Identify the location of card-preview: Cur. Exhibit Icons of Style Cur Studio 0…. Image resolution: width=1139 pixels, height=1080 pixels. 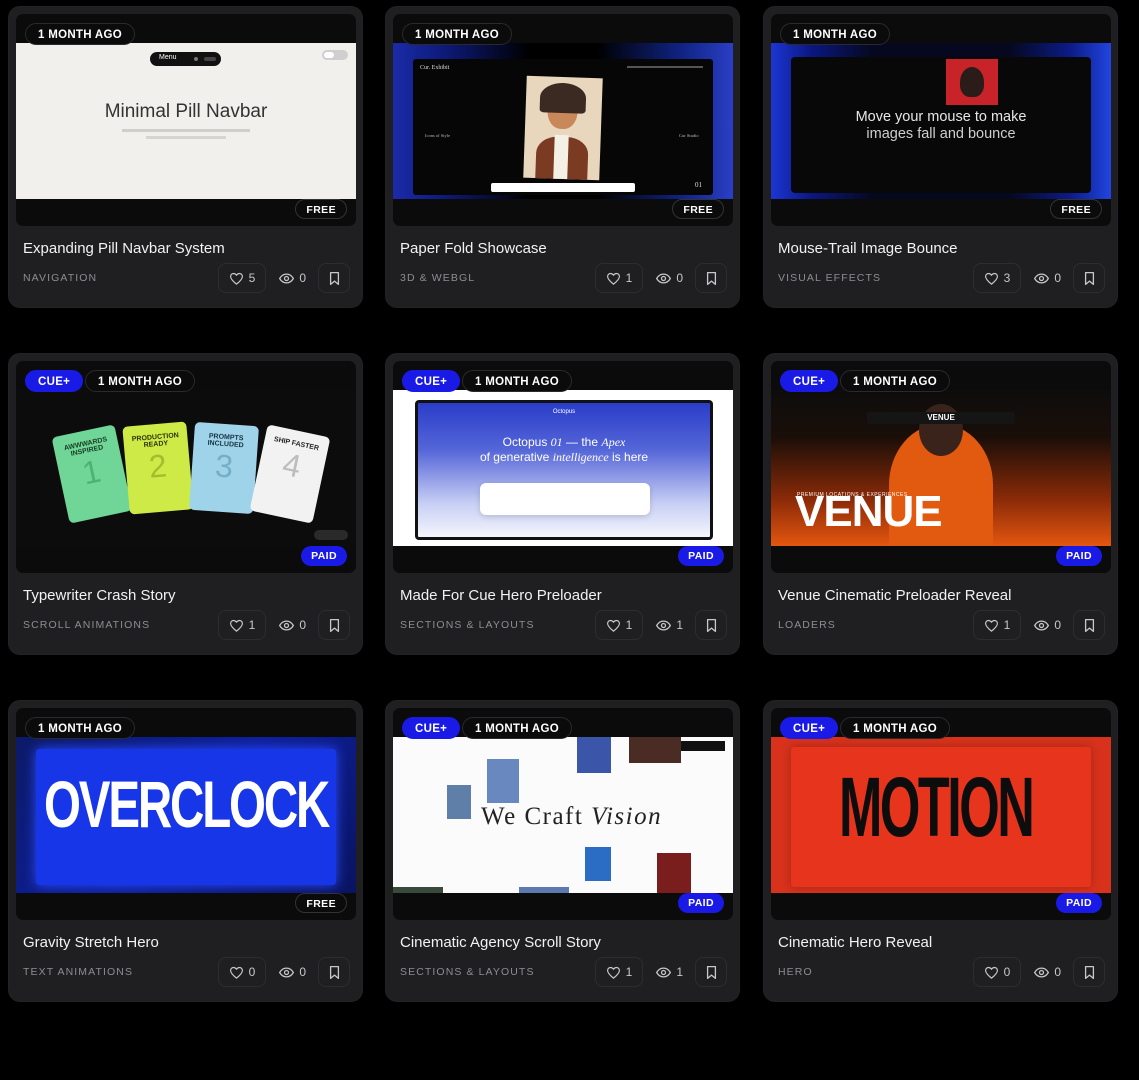
(563, 120).